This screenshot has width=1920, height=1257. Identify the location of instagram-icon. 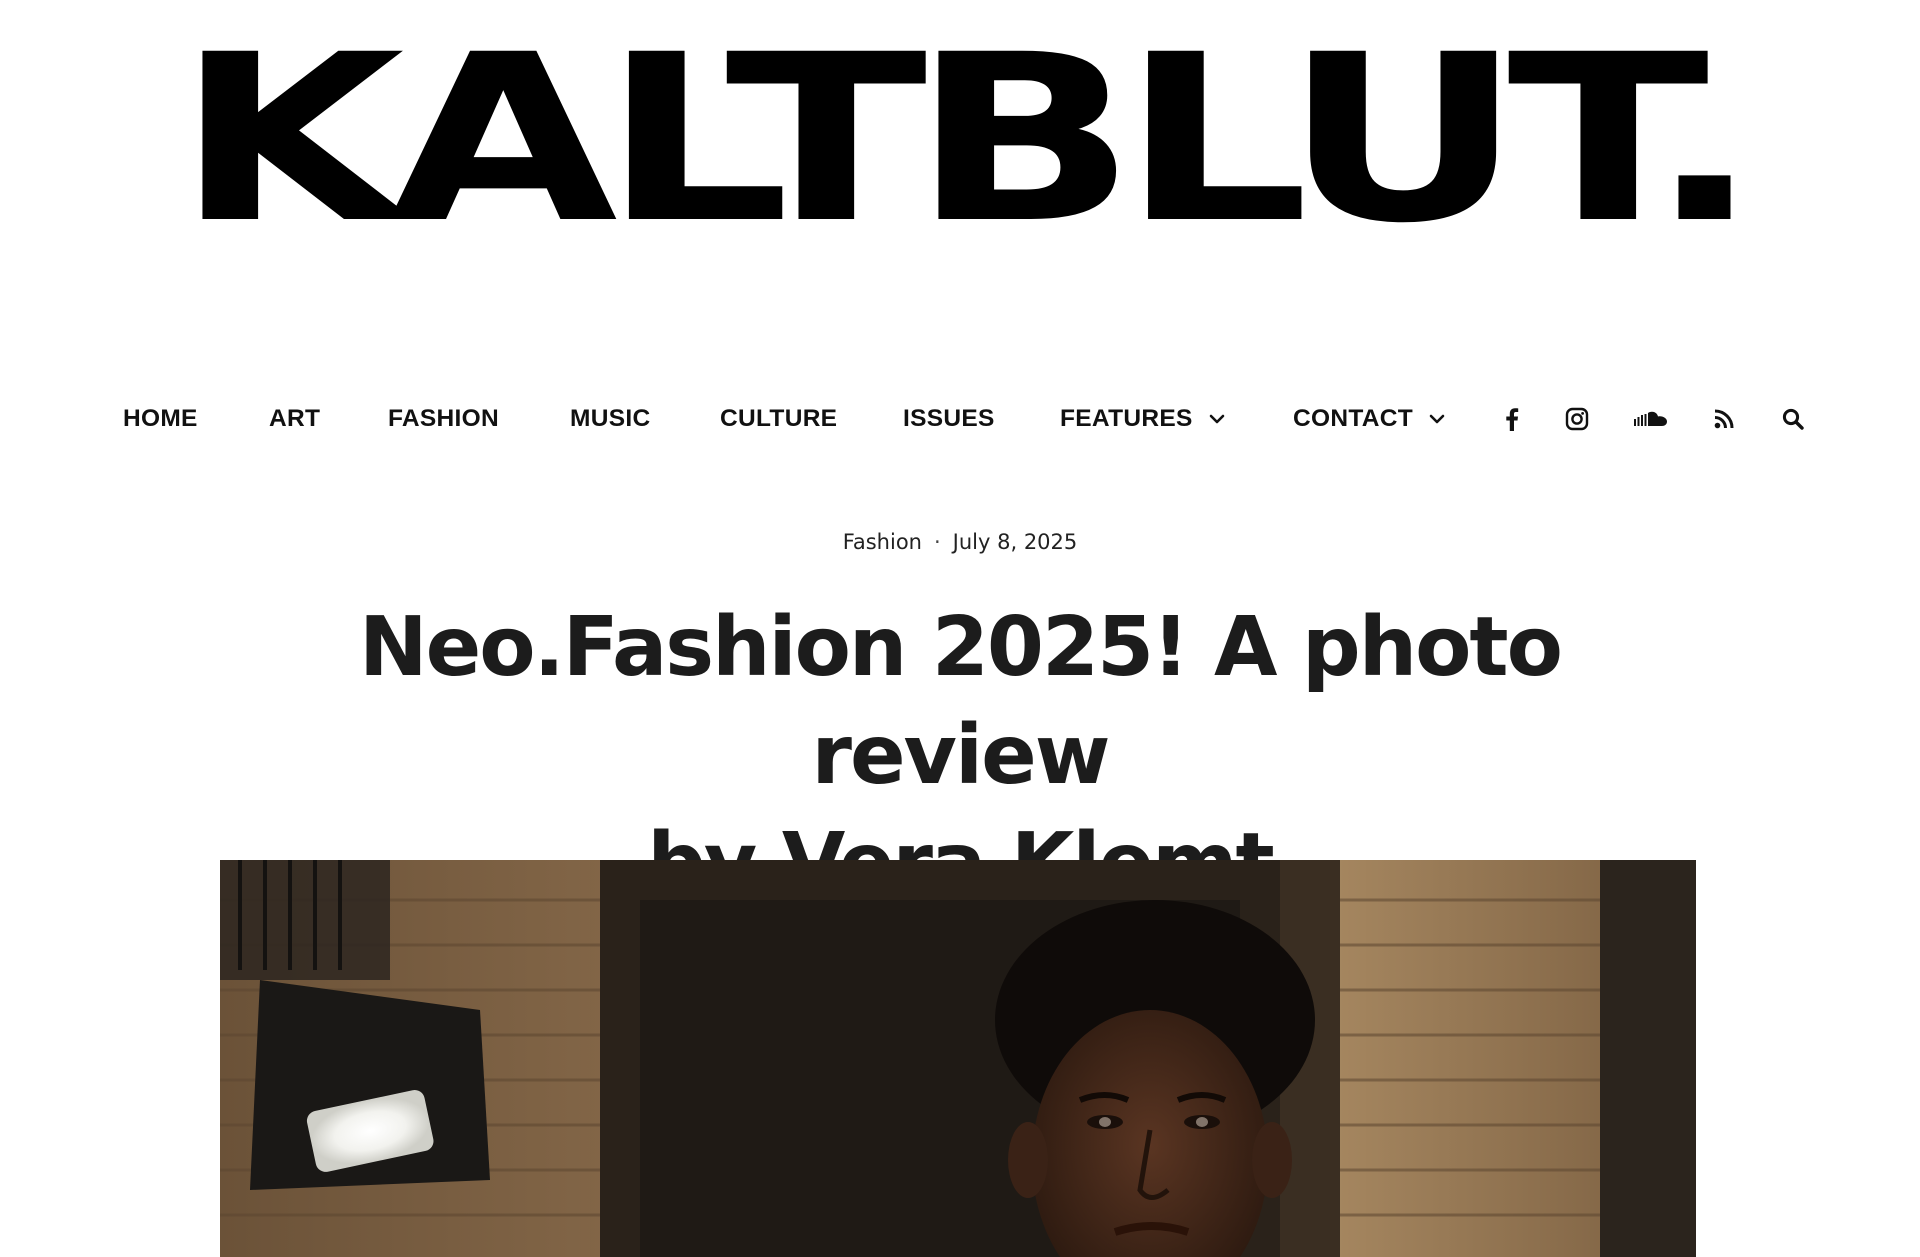
(1577, 419).